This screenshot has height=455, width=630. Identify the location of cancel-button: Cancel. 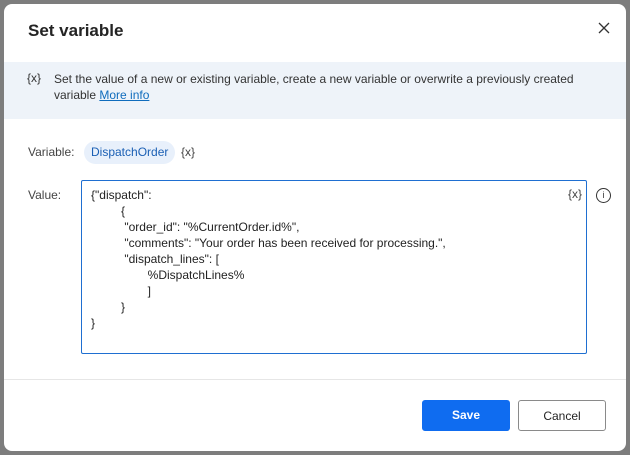
(562, 415).